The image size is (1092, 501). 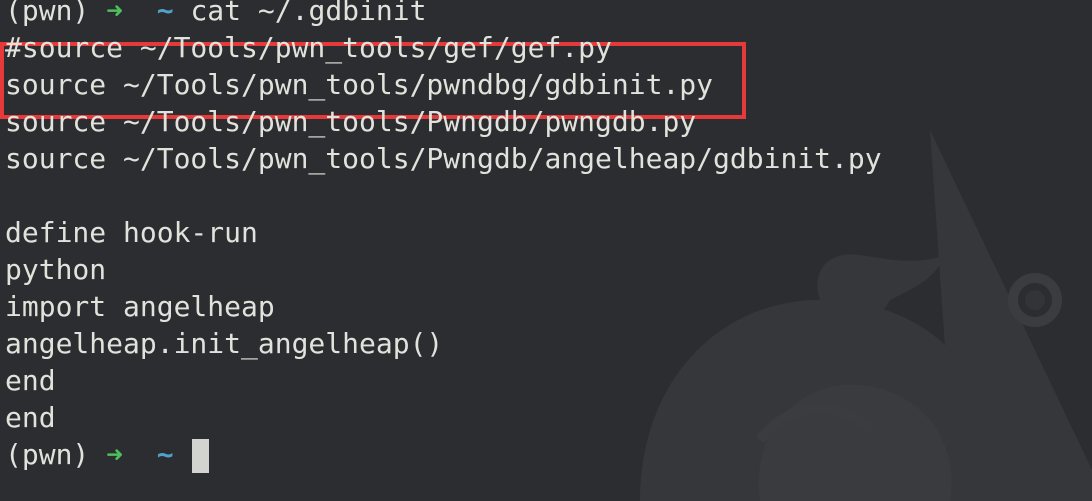 I want to click on output-line: define hook-run, so click(x=131, y=232).